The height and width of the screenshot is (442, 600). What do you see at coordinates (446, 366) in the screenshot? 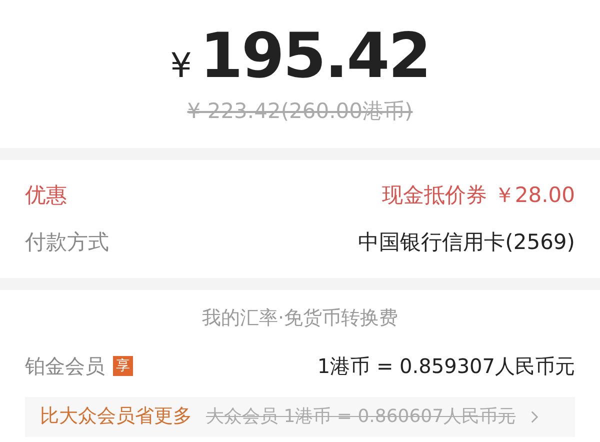
I see `exchange-rate: 1港币 = 0.859307人民币元` at bounding box center [446, 366].